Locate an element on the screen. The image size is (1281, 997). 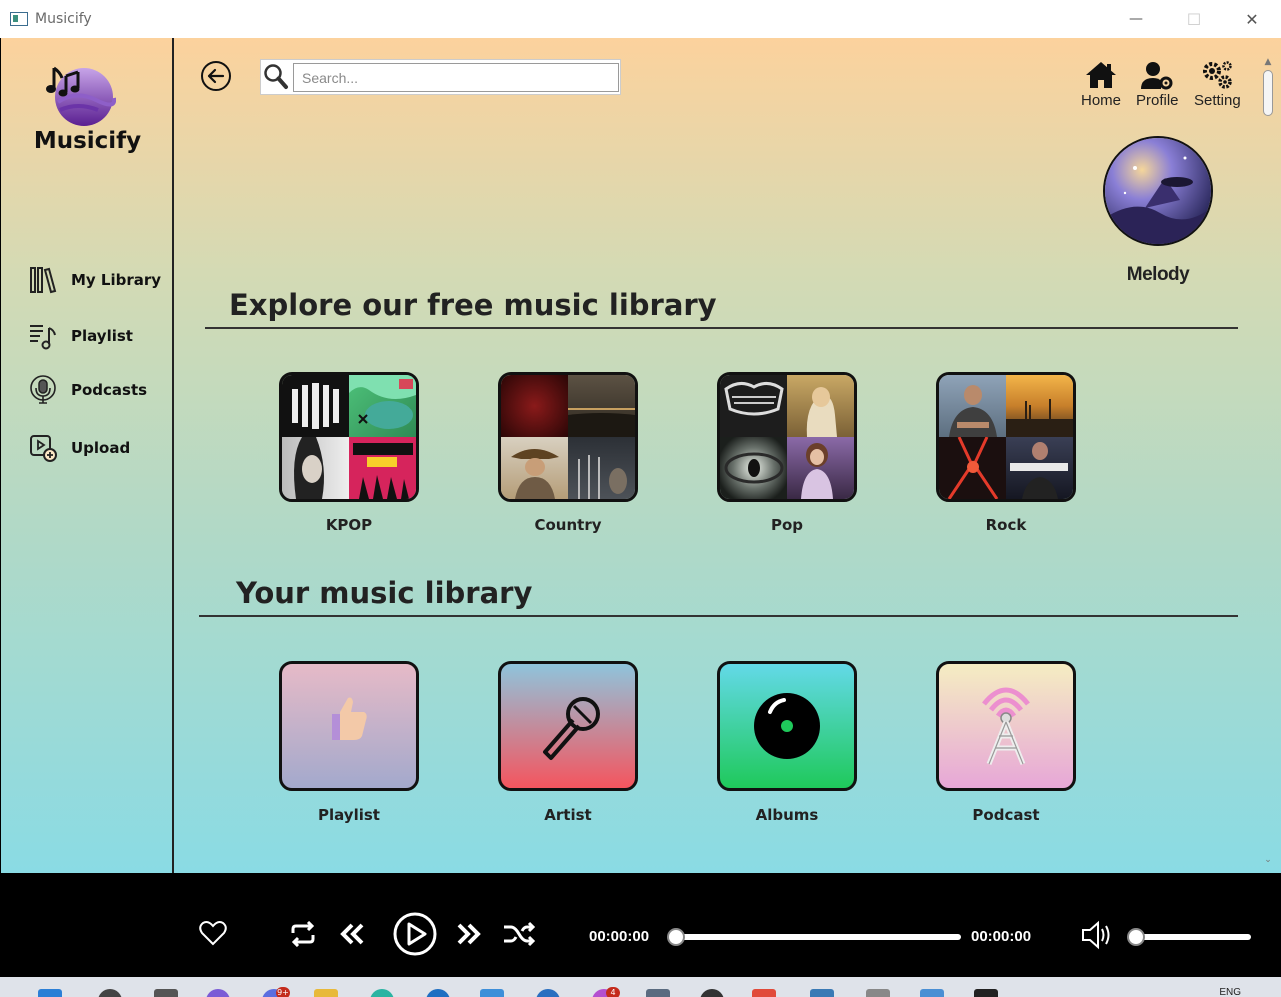
genre-label: Country is located at coordinates (568, 525).